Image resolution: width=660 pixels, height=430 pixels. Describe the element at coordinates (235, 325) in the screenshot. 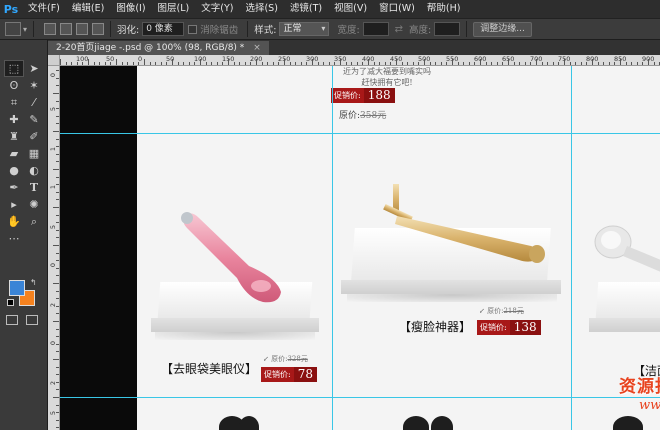

I see `pedestal` at that location.